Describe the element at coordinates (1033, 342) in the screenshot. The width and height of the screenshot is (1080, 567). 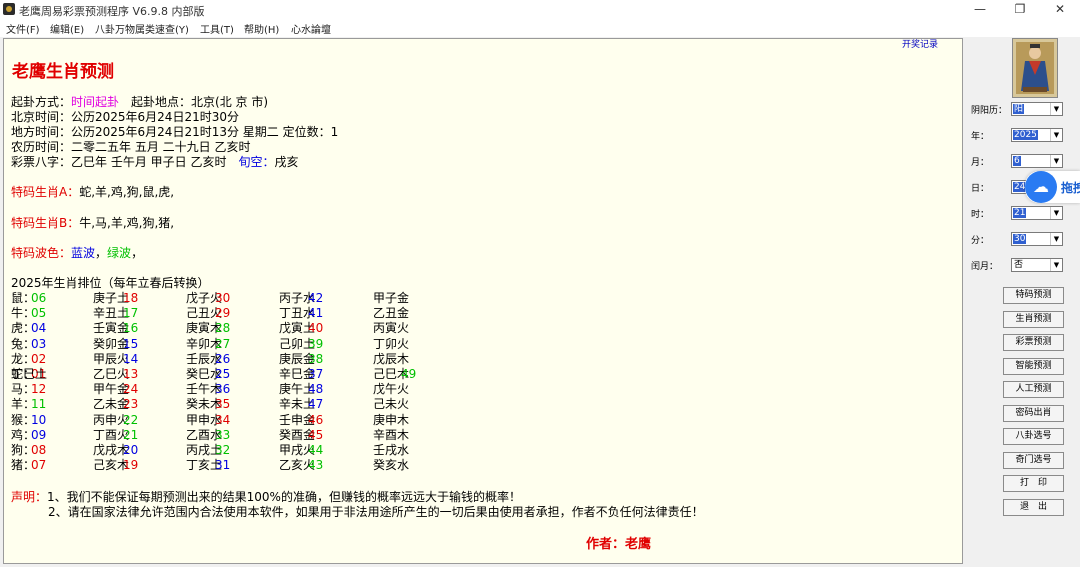
I see `lottery-predict-button: 彩票预测` at that location.